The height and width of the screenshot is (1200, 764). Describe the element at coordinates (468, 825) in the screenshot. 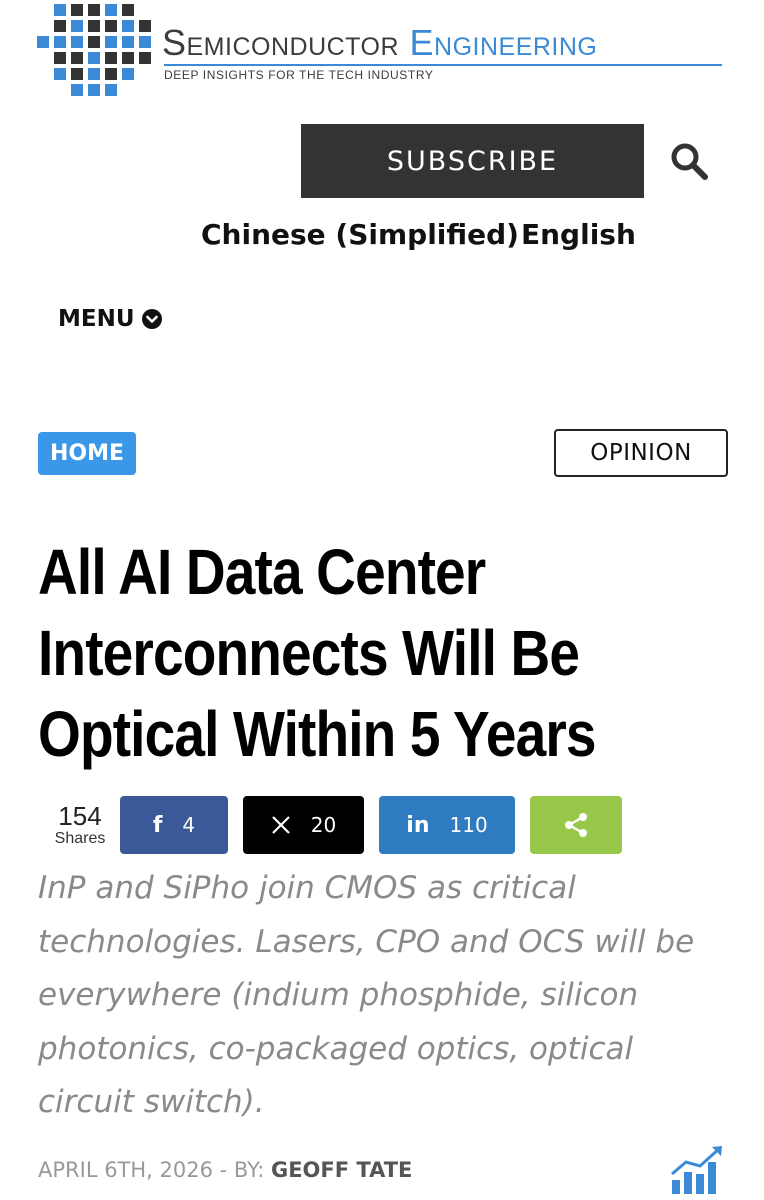

I see `linkedin-share-count: 110` at that location.